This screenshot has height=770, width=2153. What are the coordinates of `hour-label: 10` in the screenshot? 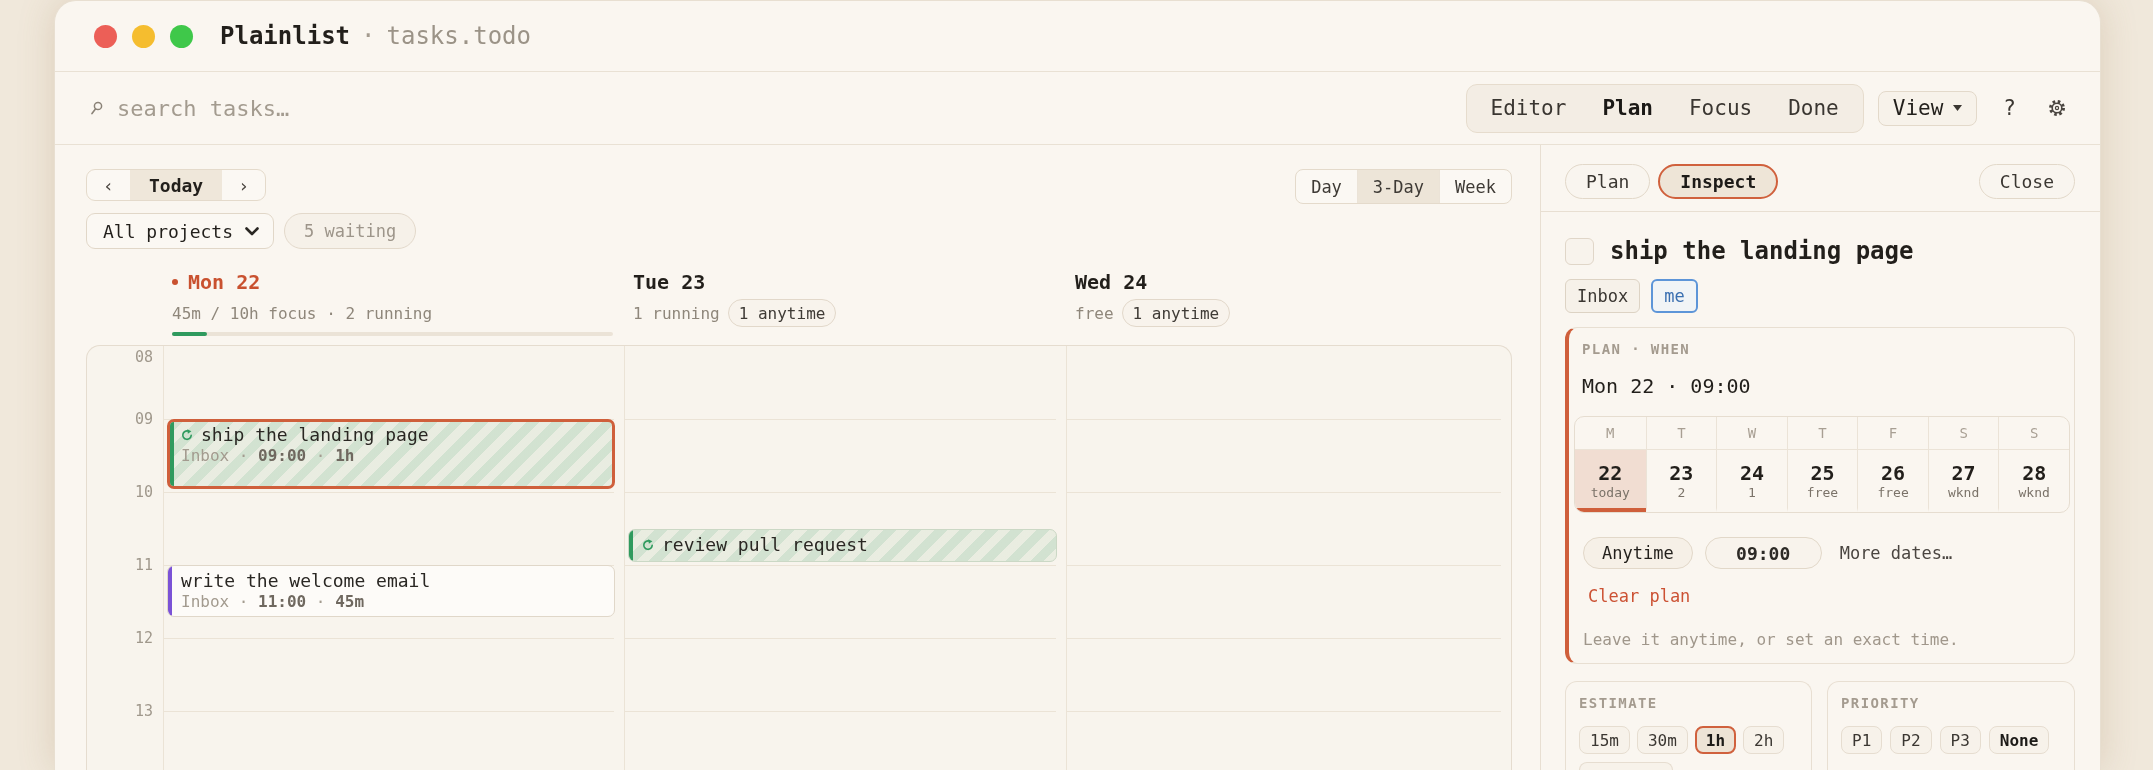 It's located at (143, 492).